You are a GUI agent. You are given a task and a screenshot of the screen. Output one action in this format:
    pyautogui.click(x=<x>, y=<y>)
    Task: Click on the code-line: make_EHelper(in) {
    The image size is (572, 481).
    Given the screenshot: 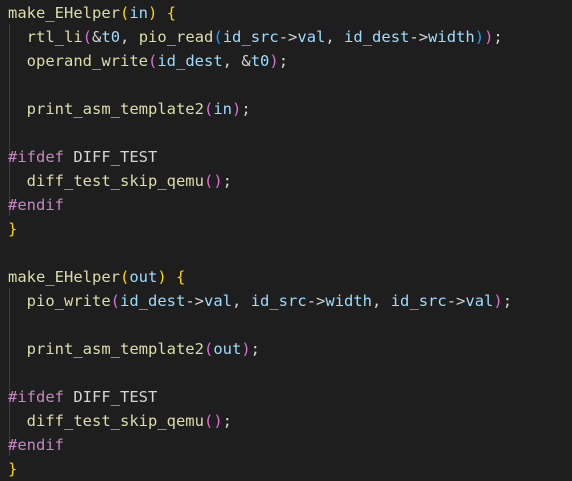 What is the action you would take?
    pyautogui.click(x=92, y=13)
    